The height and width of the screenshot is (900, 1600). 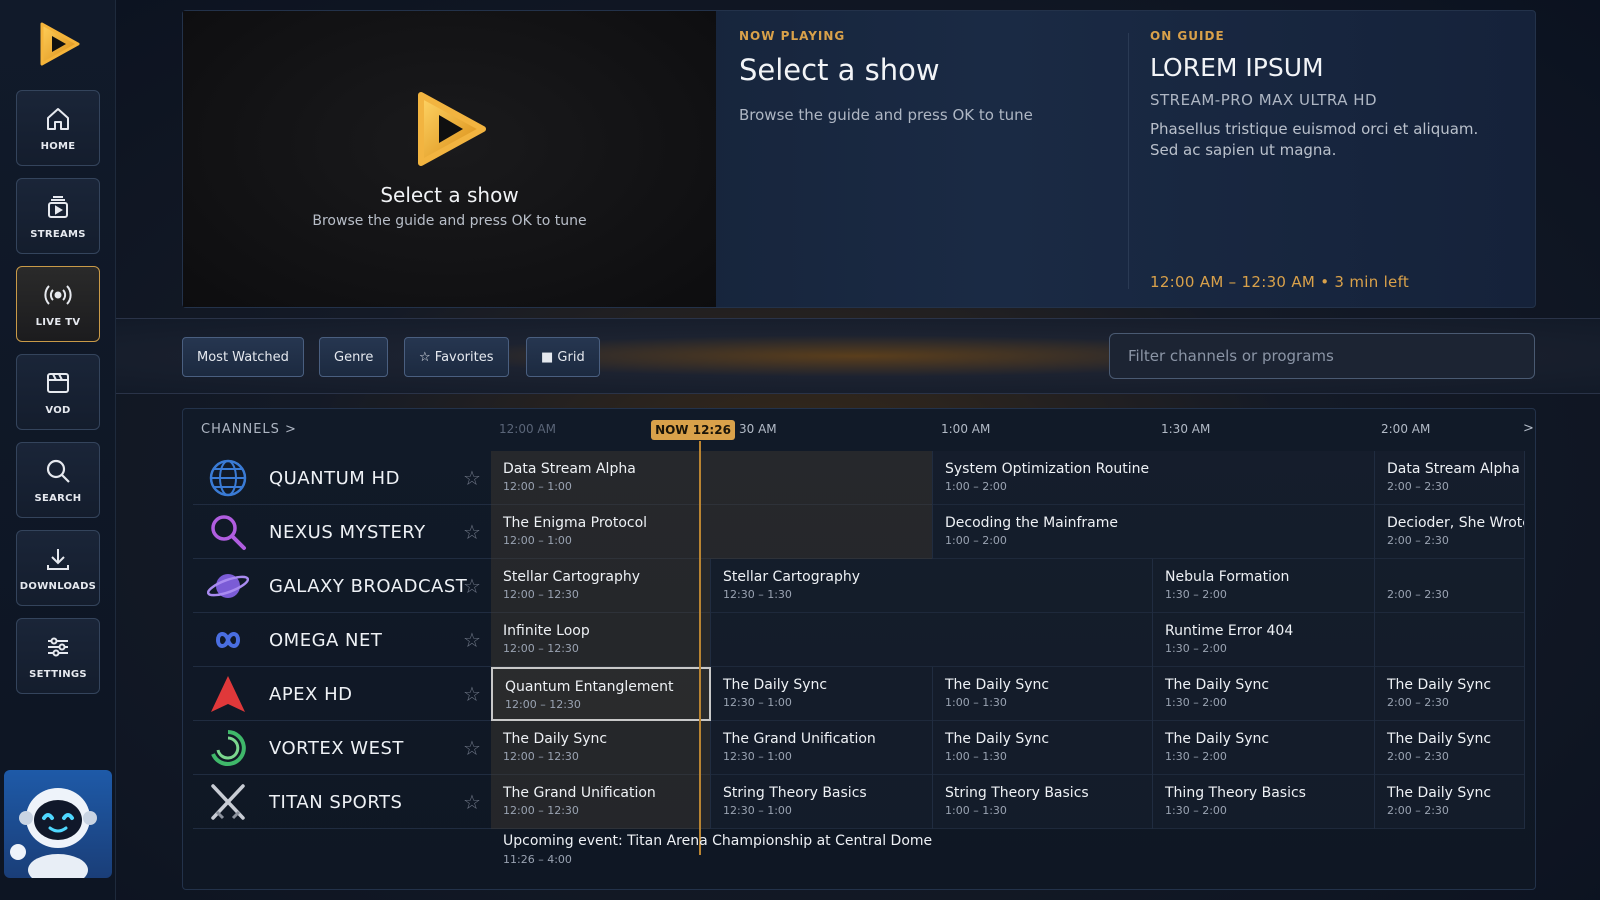 I want to click on genre-chip: Genre, so click(x=354, y=357).